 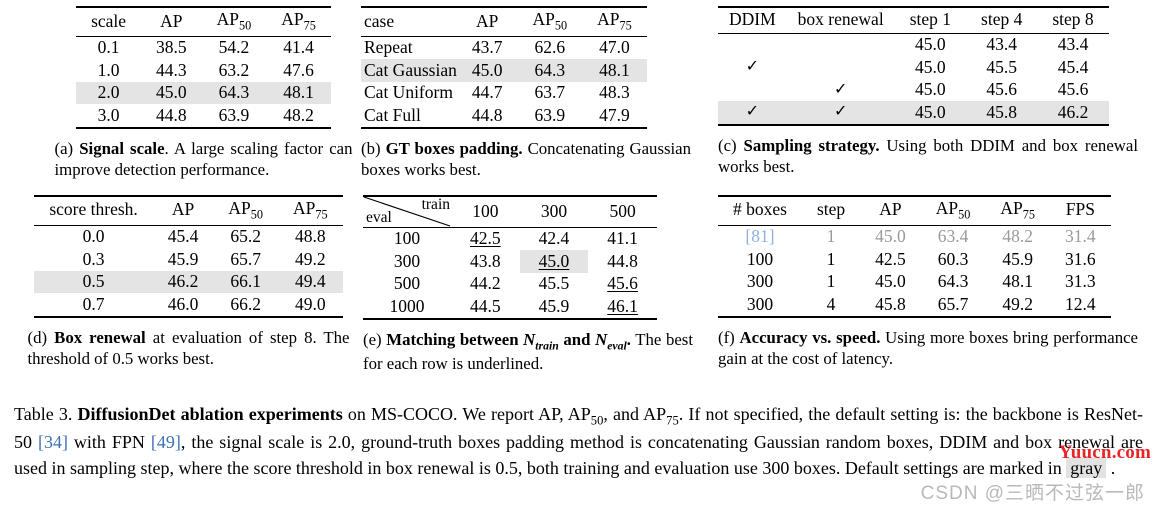 What do you see at coordinates (614, 47) in the screenshot?
I see `cell-ap75: 47.0` at bounding box center [614, 47].